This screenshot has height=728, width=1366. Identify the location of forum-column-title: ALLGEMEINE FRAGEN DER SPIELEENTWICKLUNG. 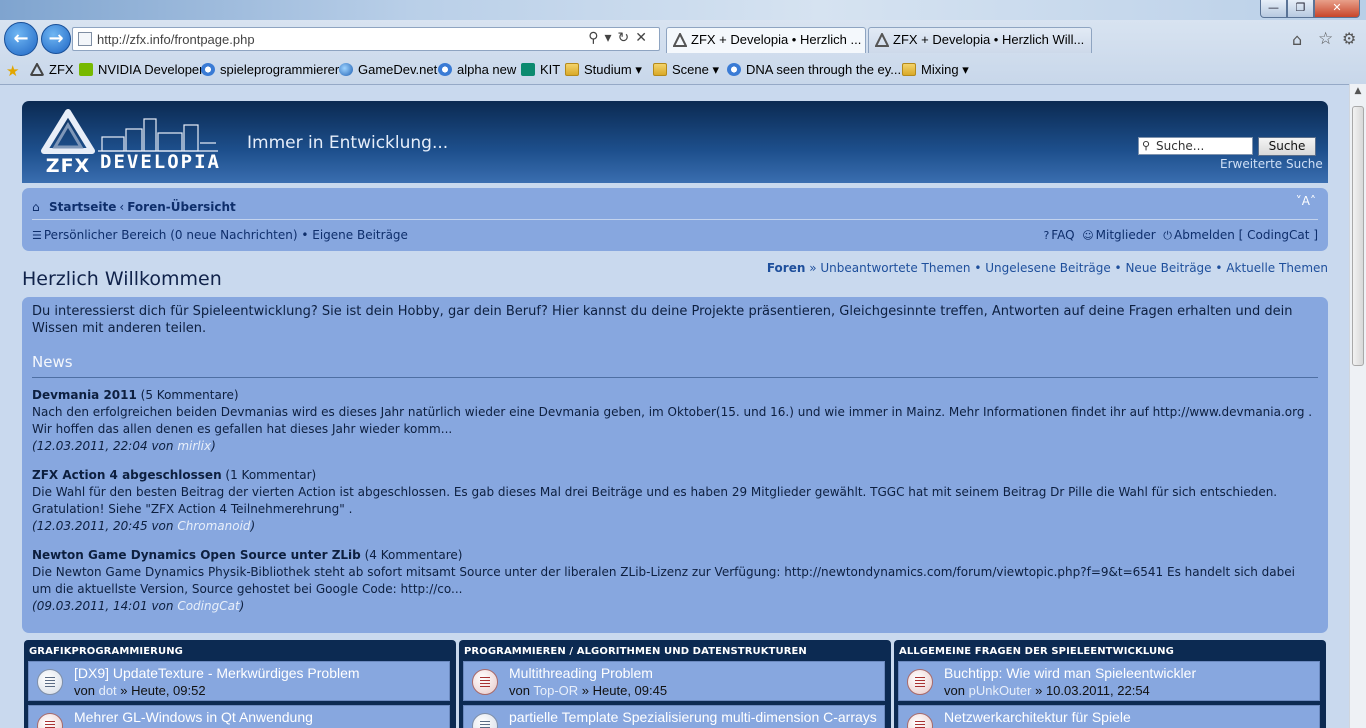
(1036, 651).